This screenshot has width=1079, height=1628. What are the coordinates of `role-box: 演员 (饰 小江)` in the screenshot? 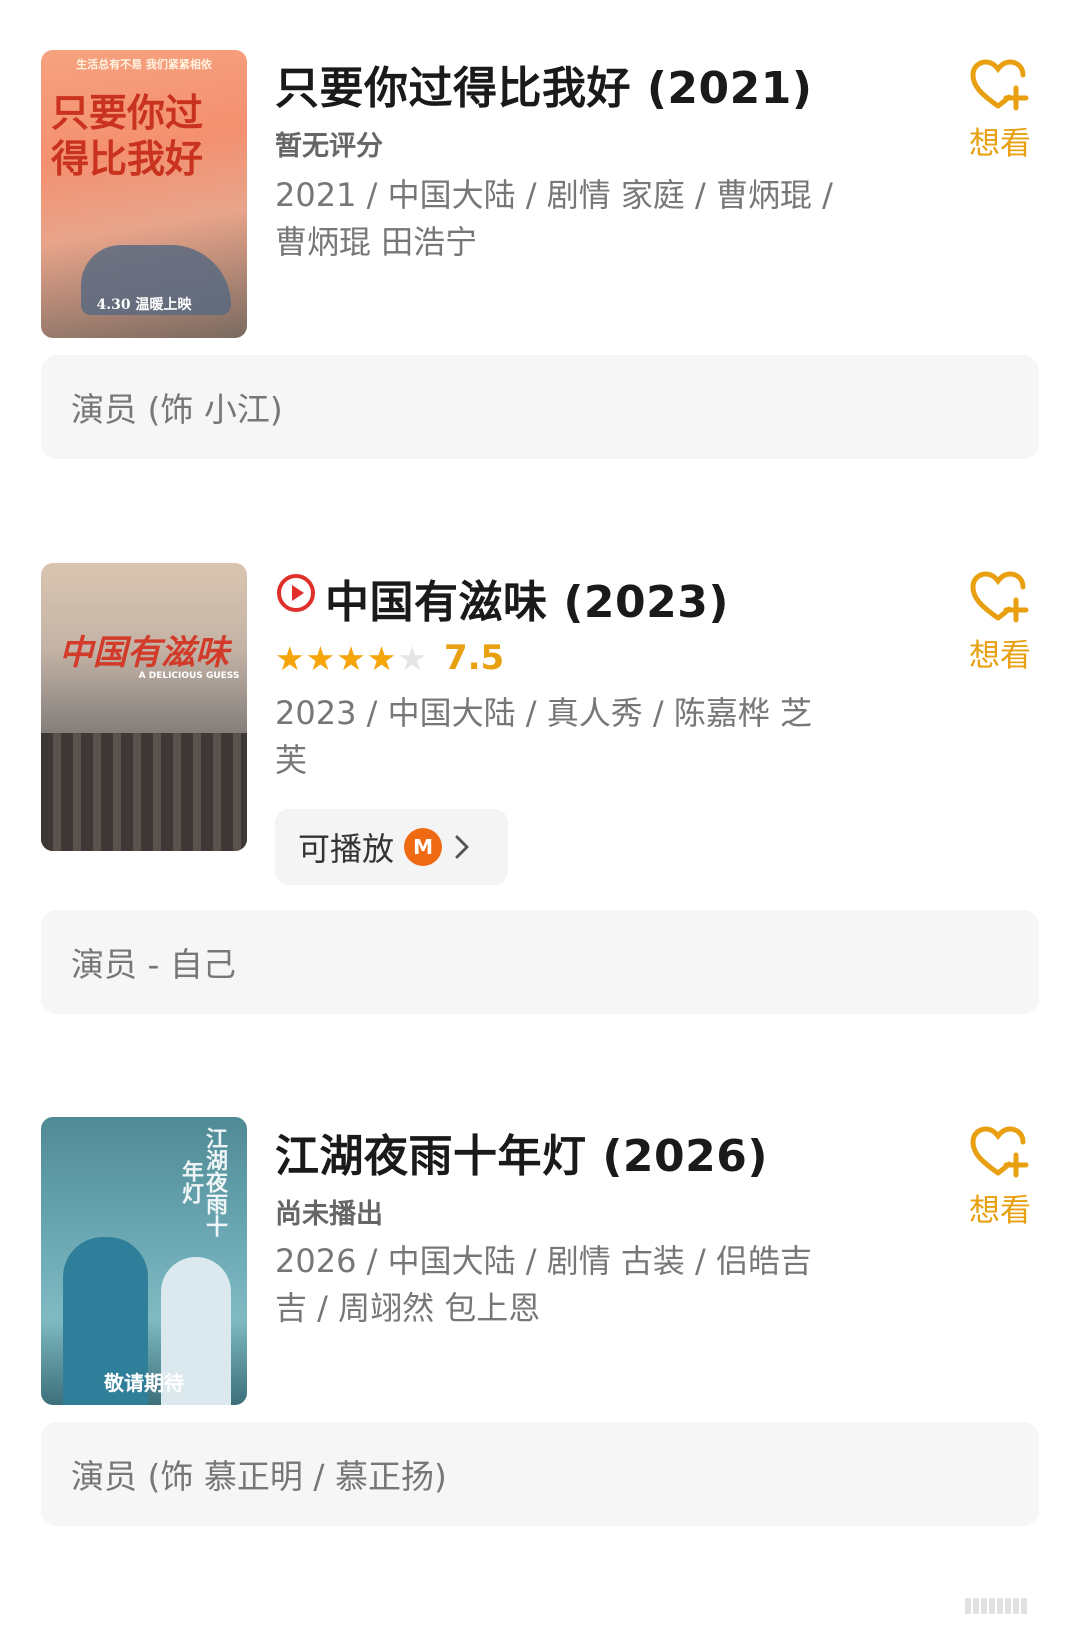 It's located at (540, 407).